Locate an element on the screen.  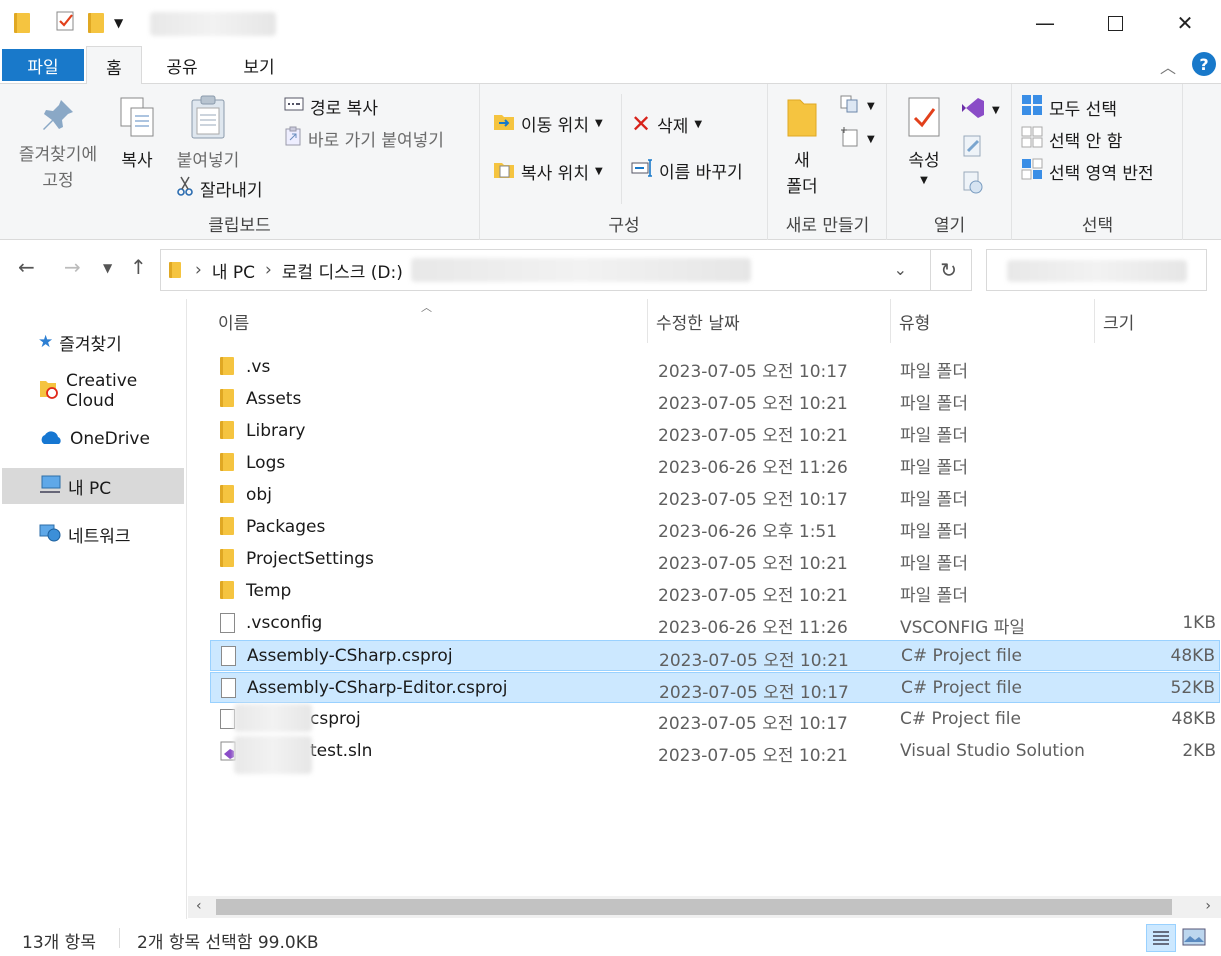
nav-item-creative-cloud: Creative Cloud is located at coordinates (93, 391).